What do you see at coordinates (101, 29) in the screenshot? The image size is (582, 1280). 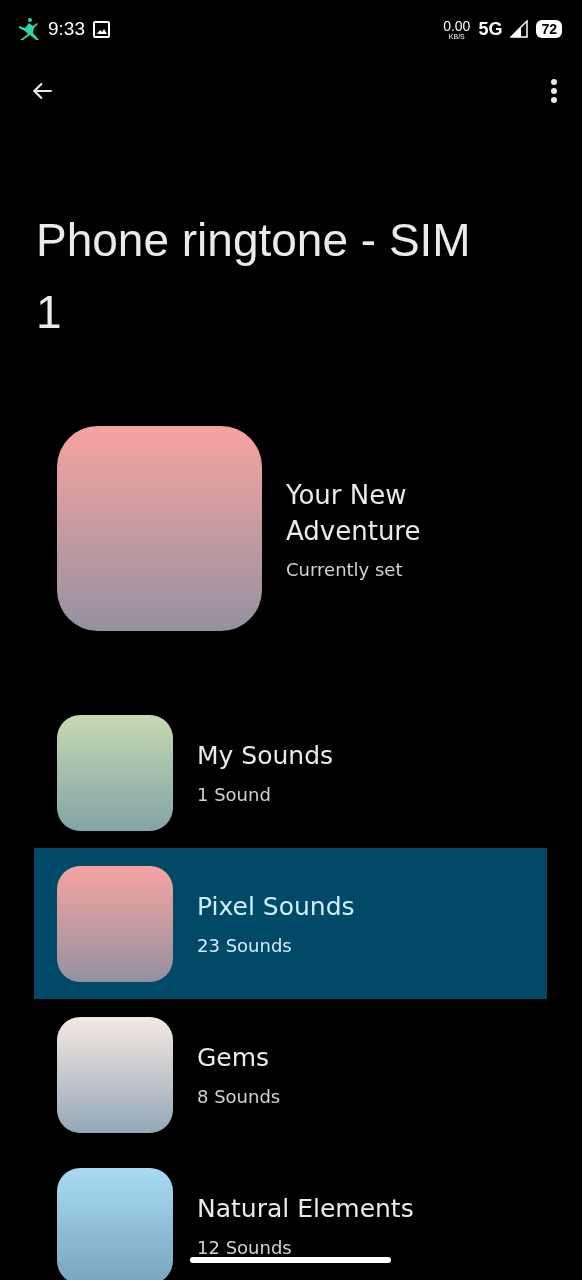 I see `image-icon` at bounding box center [101, 29].